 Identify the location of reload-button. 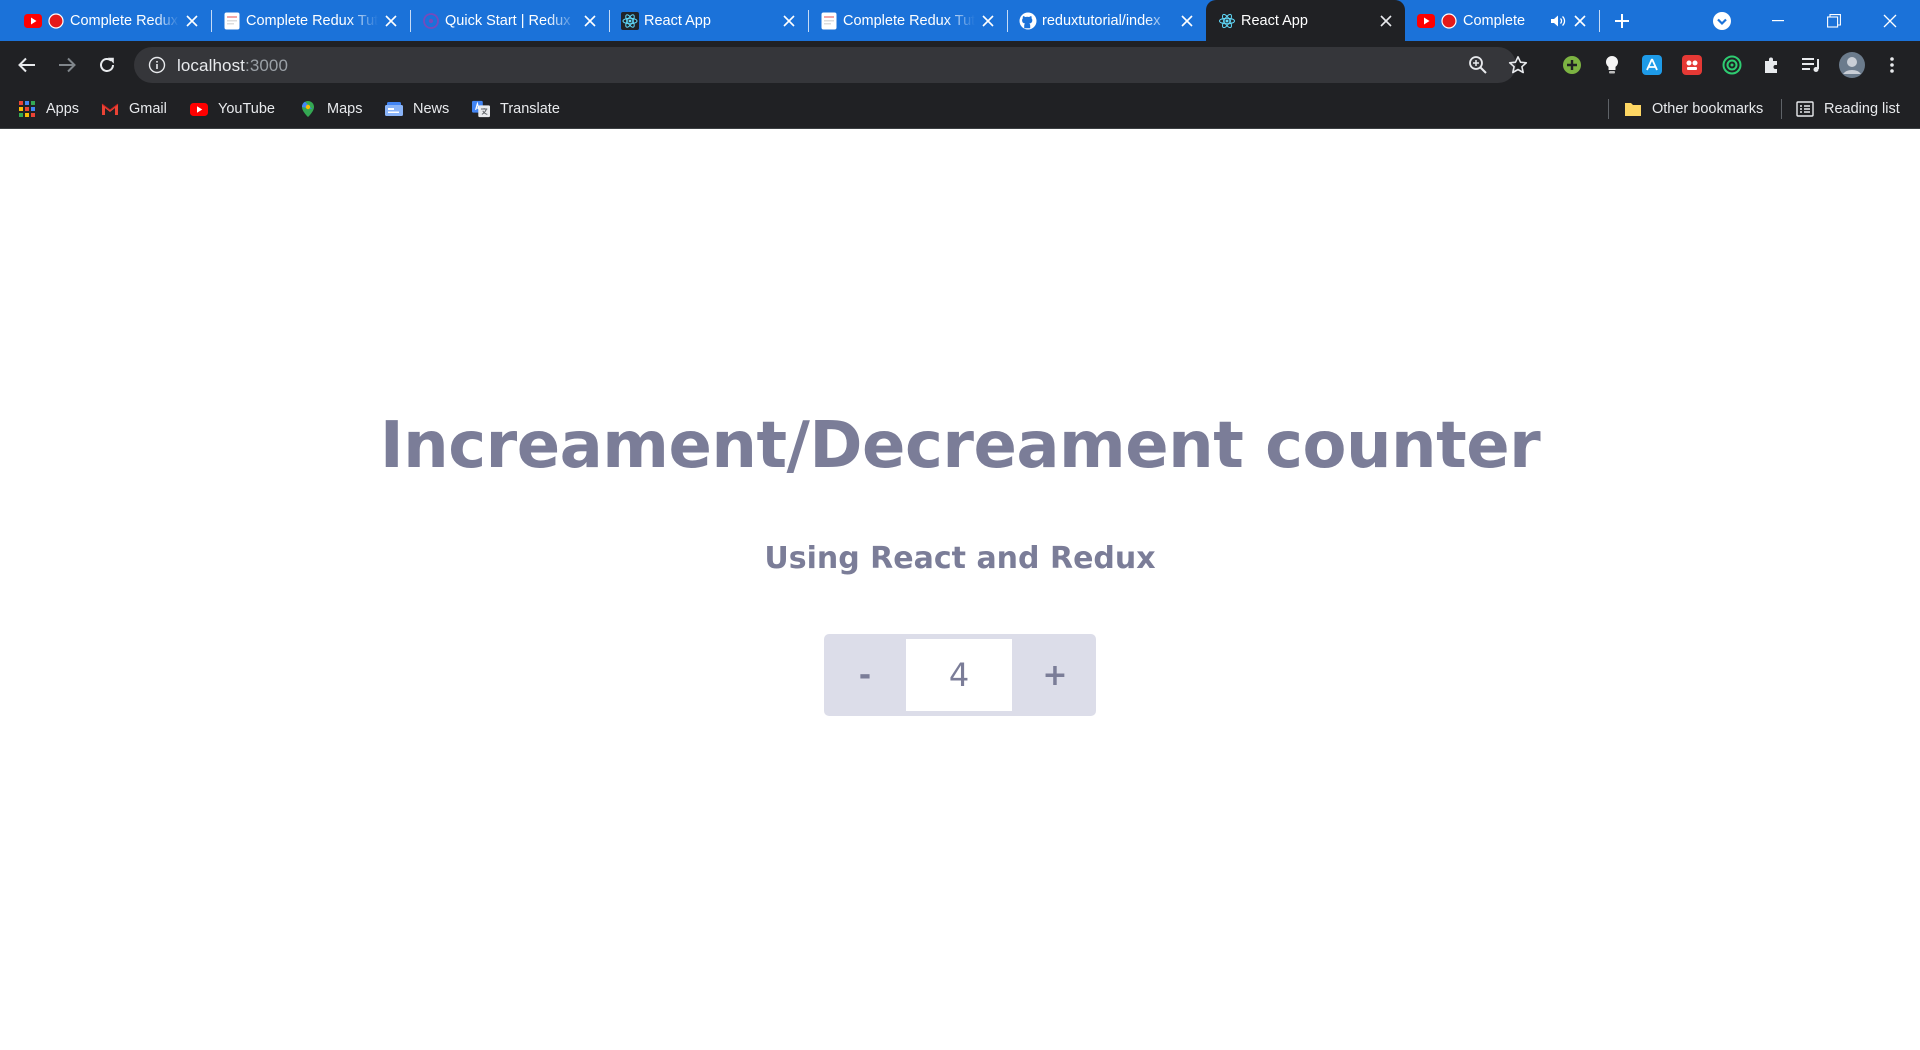
(107, 65).